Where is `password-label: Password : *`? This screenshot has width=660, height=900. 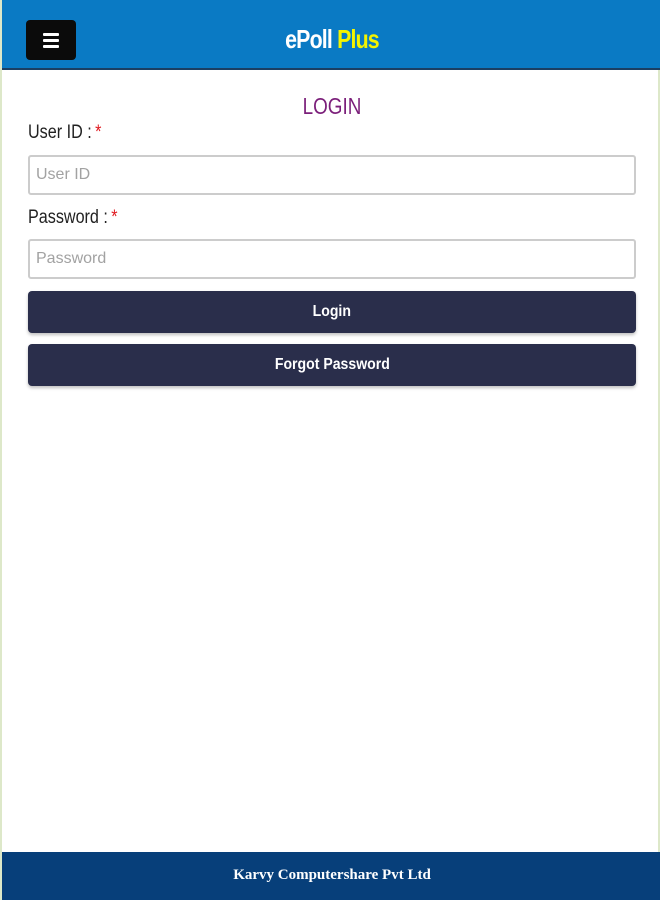 password-label: Password : * is located at coordinates (73, 218).